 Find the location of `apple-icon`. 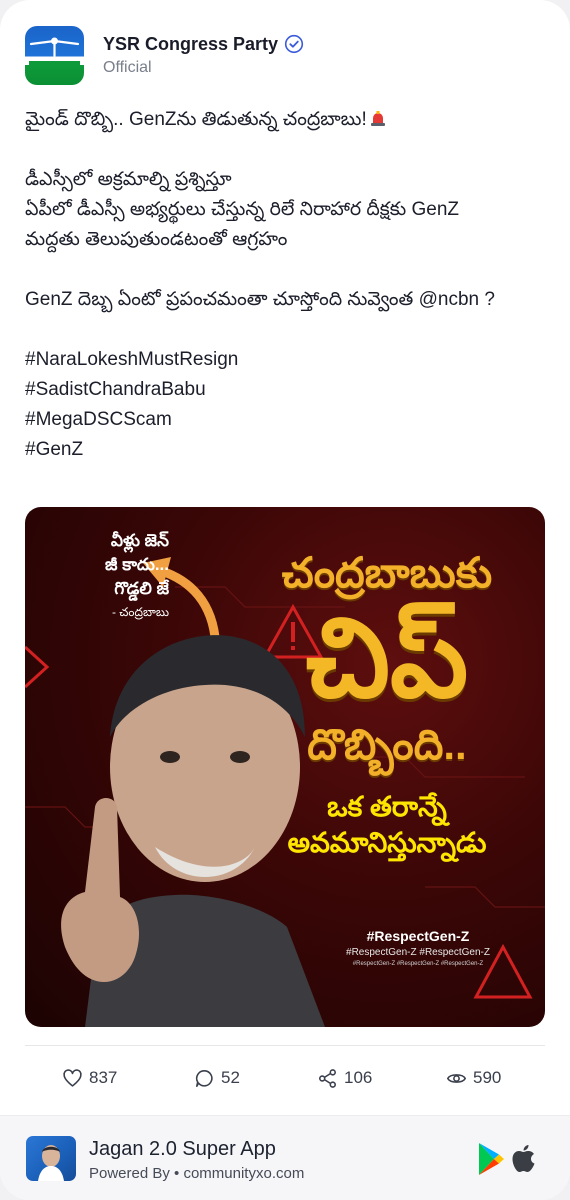

apple-icon is located at coordinates (523, 1158).